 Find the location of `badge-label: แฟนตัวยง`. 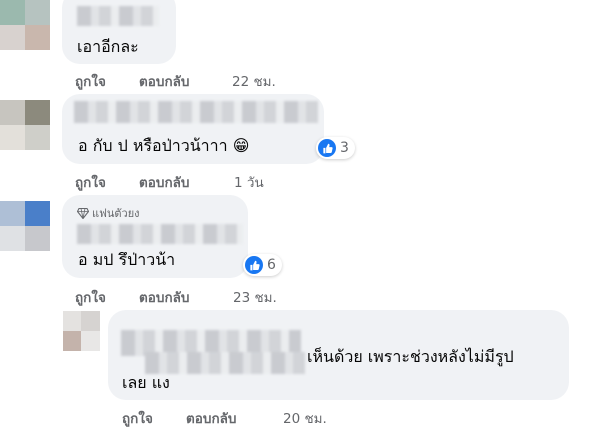

badge-label: แฟนตัวยง is located at coordinates (116, 213).